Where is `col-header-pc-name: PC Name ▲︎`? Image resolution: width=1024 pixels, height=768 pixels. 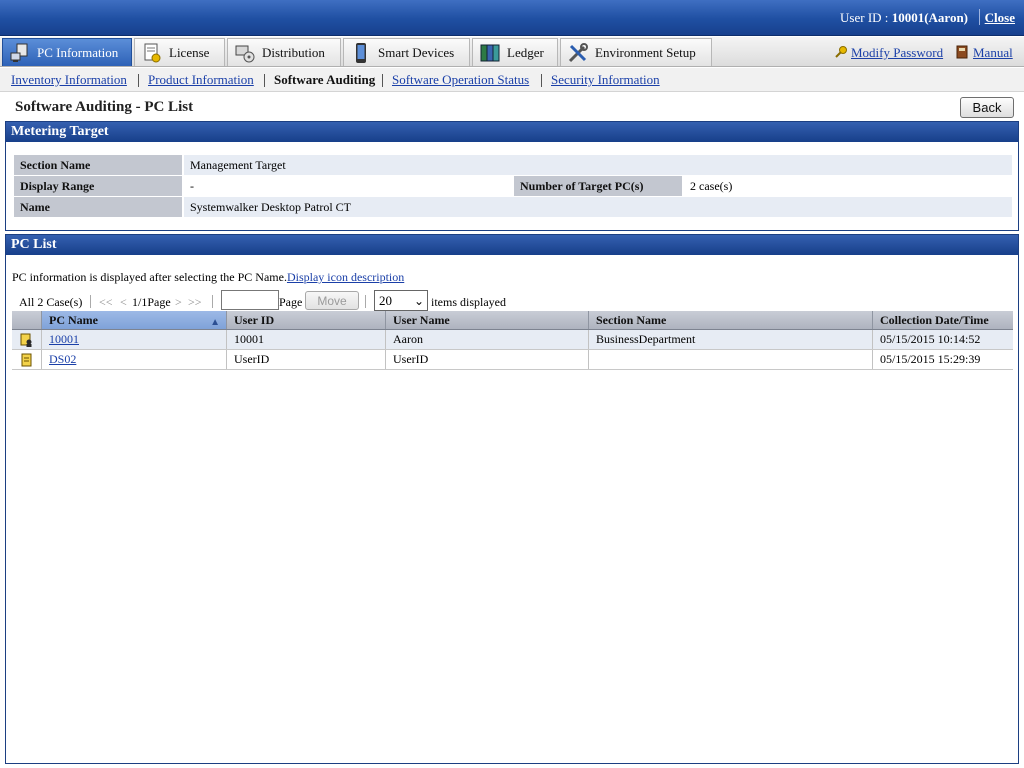
col-header-pc-name: PC Name ▲︎ is located at coordinates (134, 320).